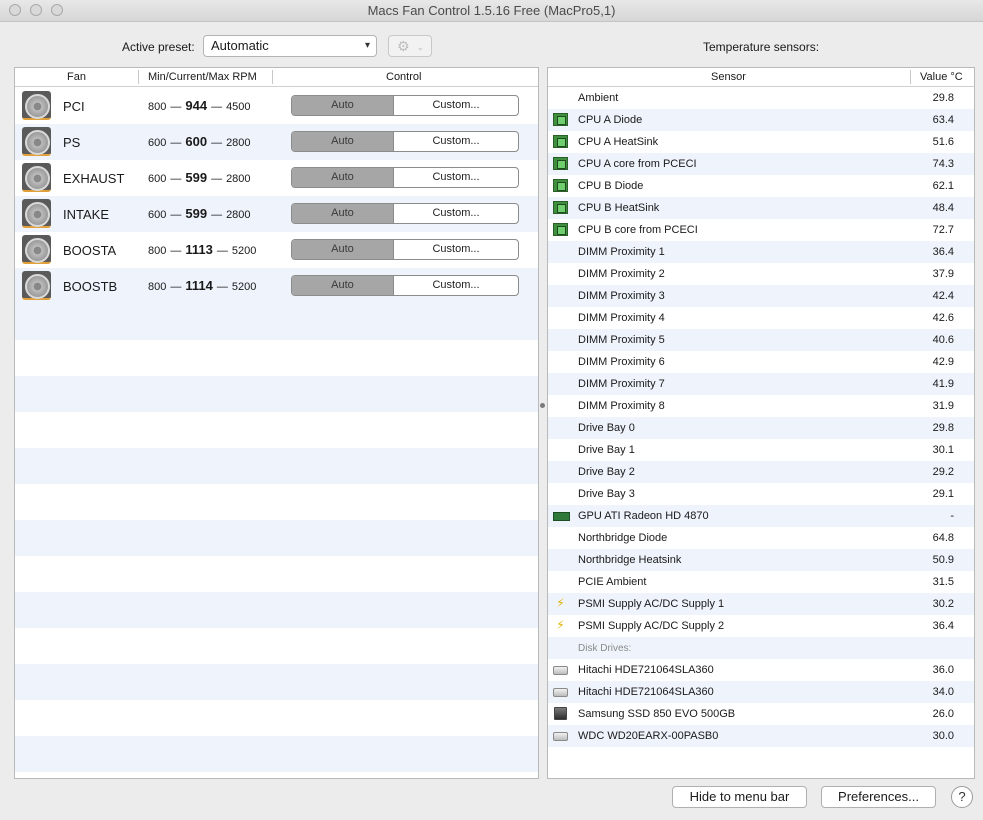 The width and height of the screenshot is (983, 820). What do you see at coordinates (761, 318) in the screenshot?
I see `sensor-row: DIMM Proximity 4 42.6` at bounding box center [761, 318].